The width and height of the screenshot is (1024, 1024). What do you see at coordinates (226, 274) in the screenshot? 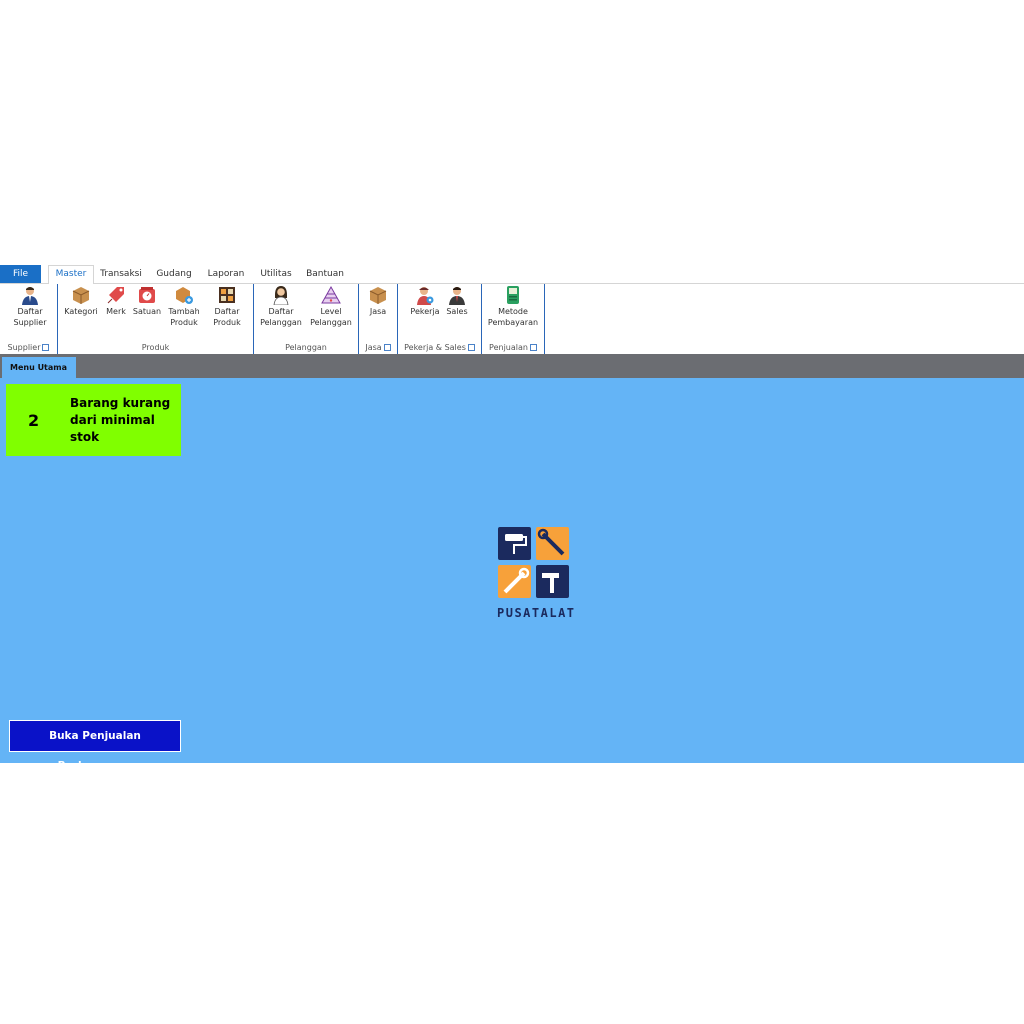
I see `tab-laporan: Laporan` at bounding box center [226, 274].